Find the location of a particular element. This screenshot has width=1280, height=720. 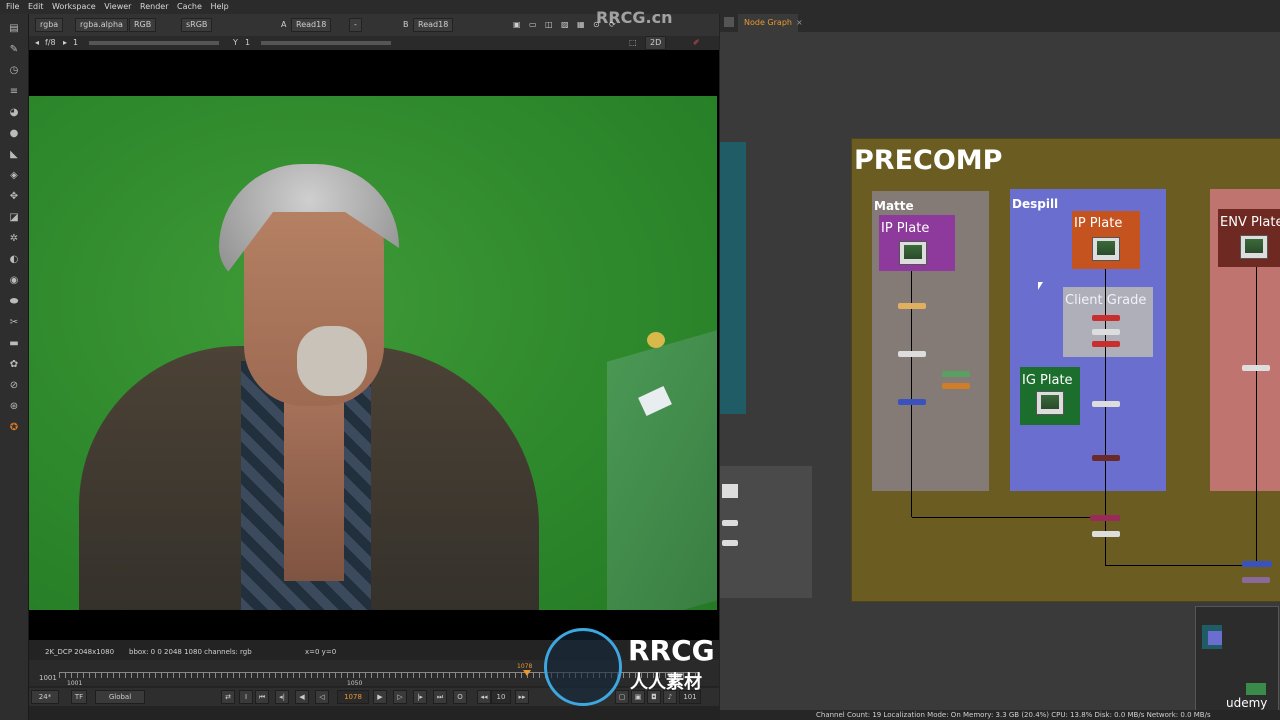

gain-value: 1 is located at coordinates (75, 43).